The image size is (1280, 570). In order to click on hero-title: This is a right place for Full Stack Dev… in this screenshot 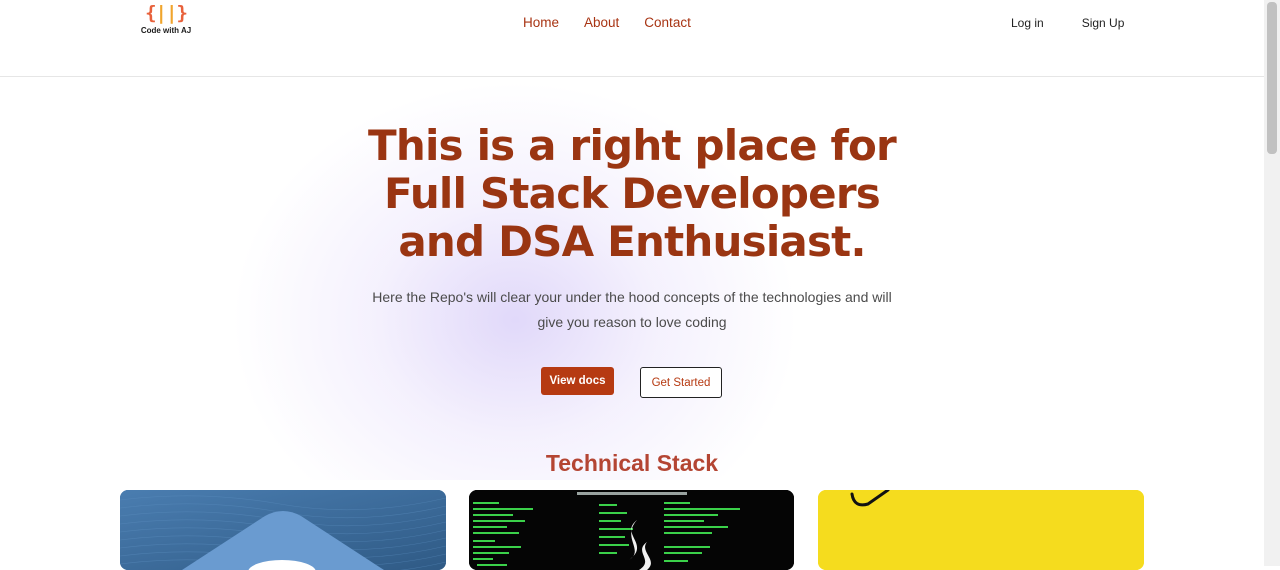, I will do `click(632, 194)`.